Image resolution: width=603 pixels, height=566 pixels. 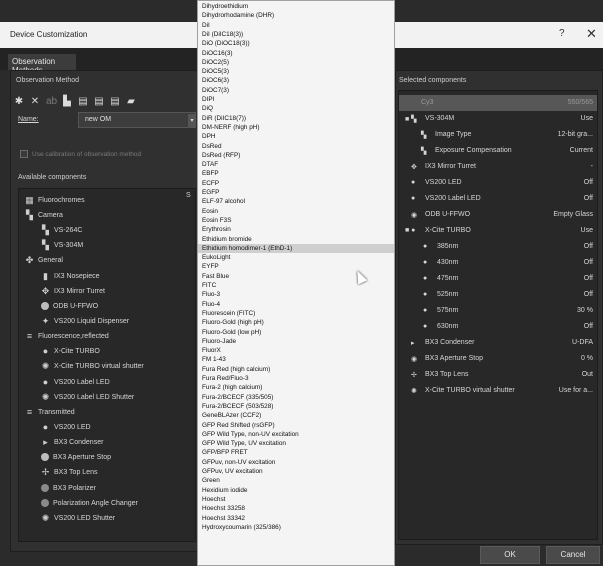 What do you see at coordinates (296, 136) in the screenshot?
I see `dropdown-option: DPH` at bounding box center [296, 136].